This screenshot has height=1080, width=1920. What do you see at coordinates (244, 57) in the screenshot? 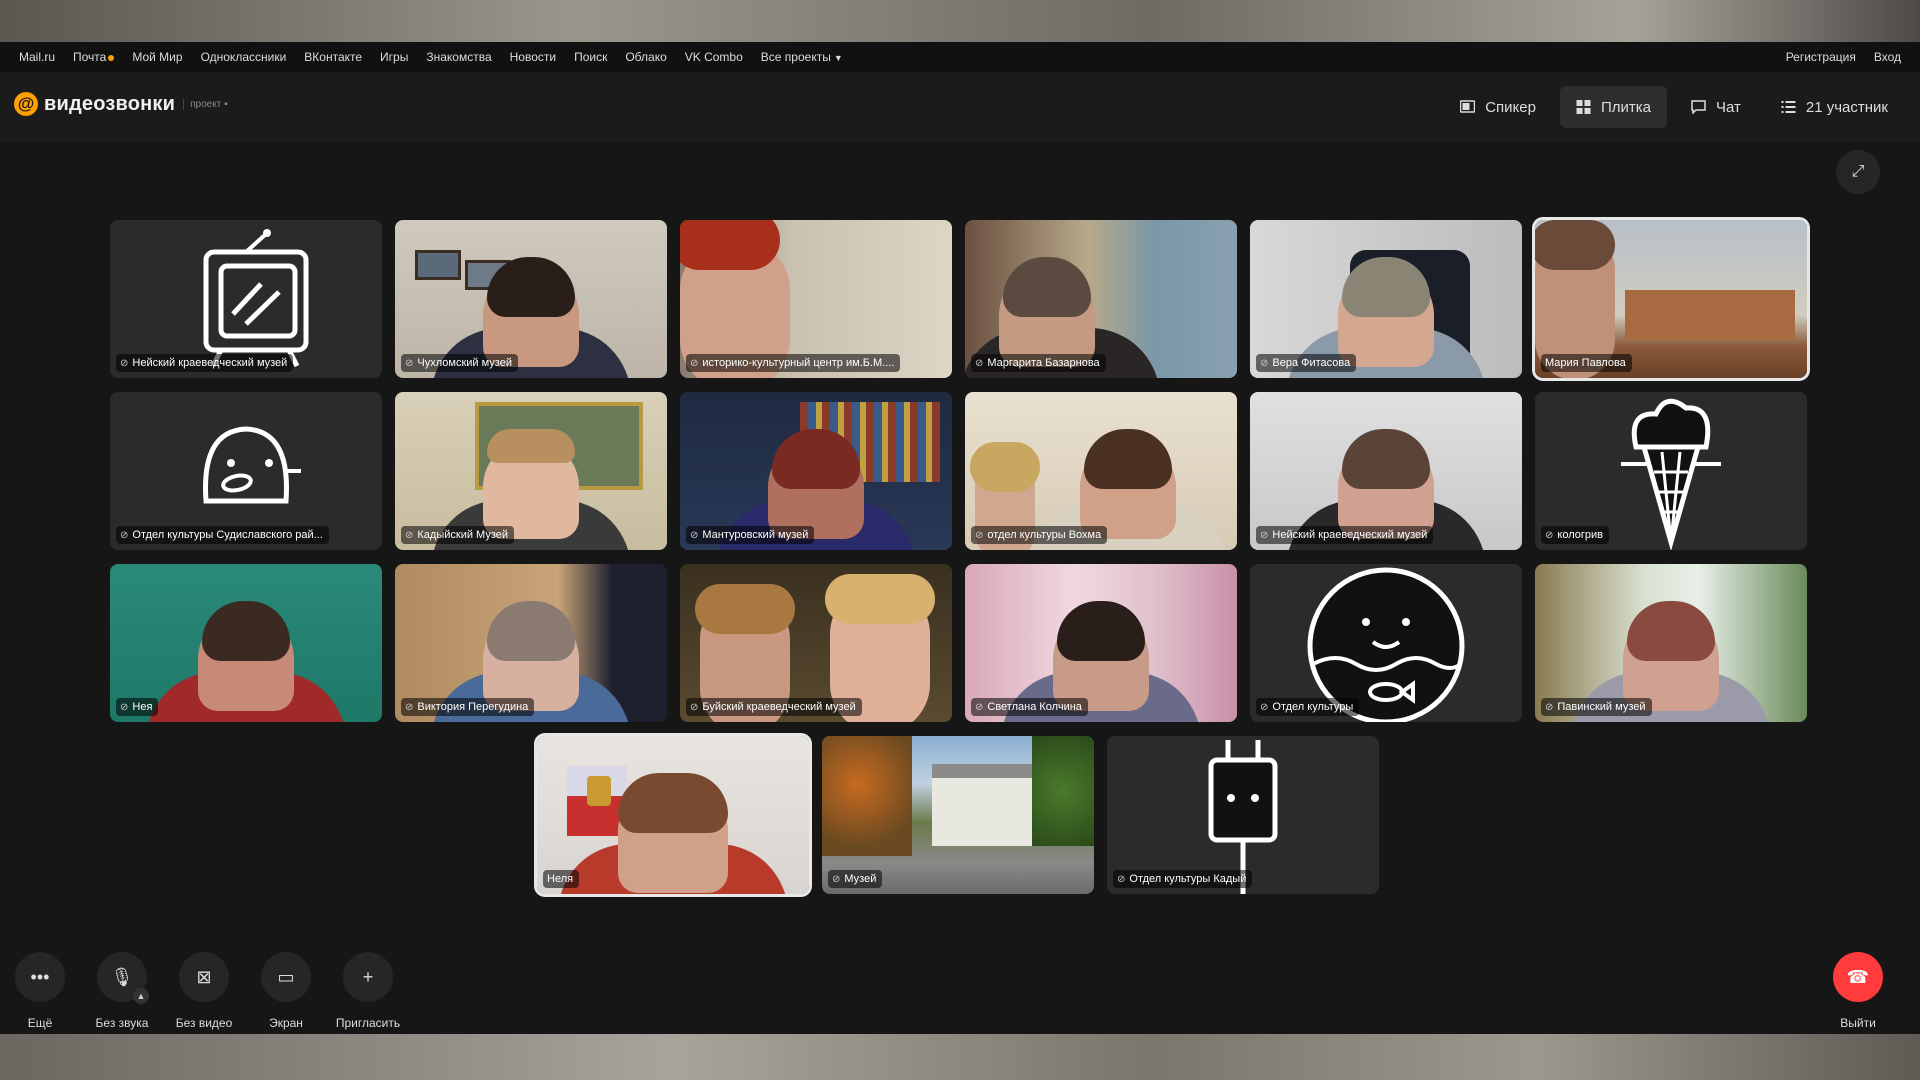
I see `portal-link-odnoklassniki: Одноклассники` at bounding box center [244, 57].